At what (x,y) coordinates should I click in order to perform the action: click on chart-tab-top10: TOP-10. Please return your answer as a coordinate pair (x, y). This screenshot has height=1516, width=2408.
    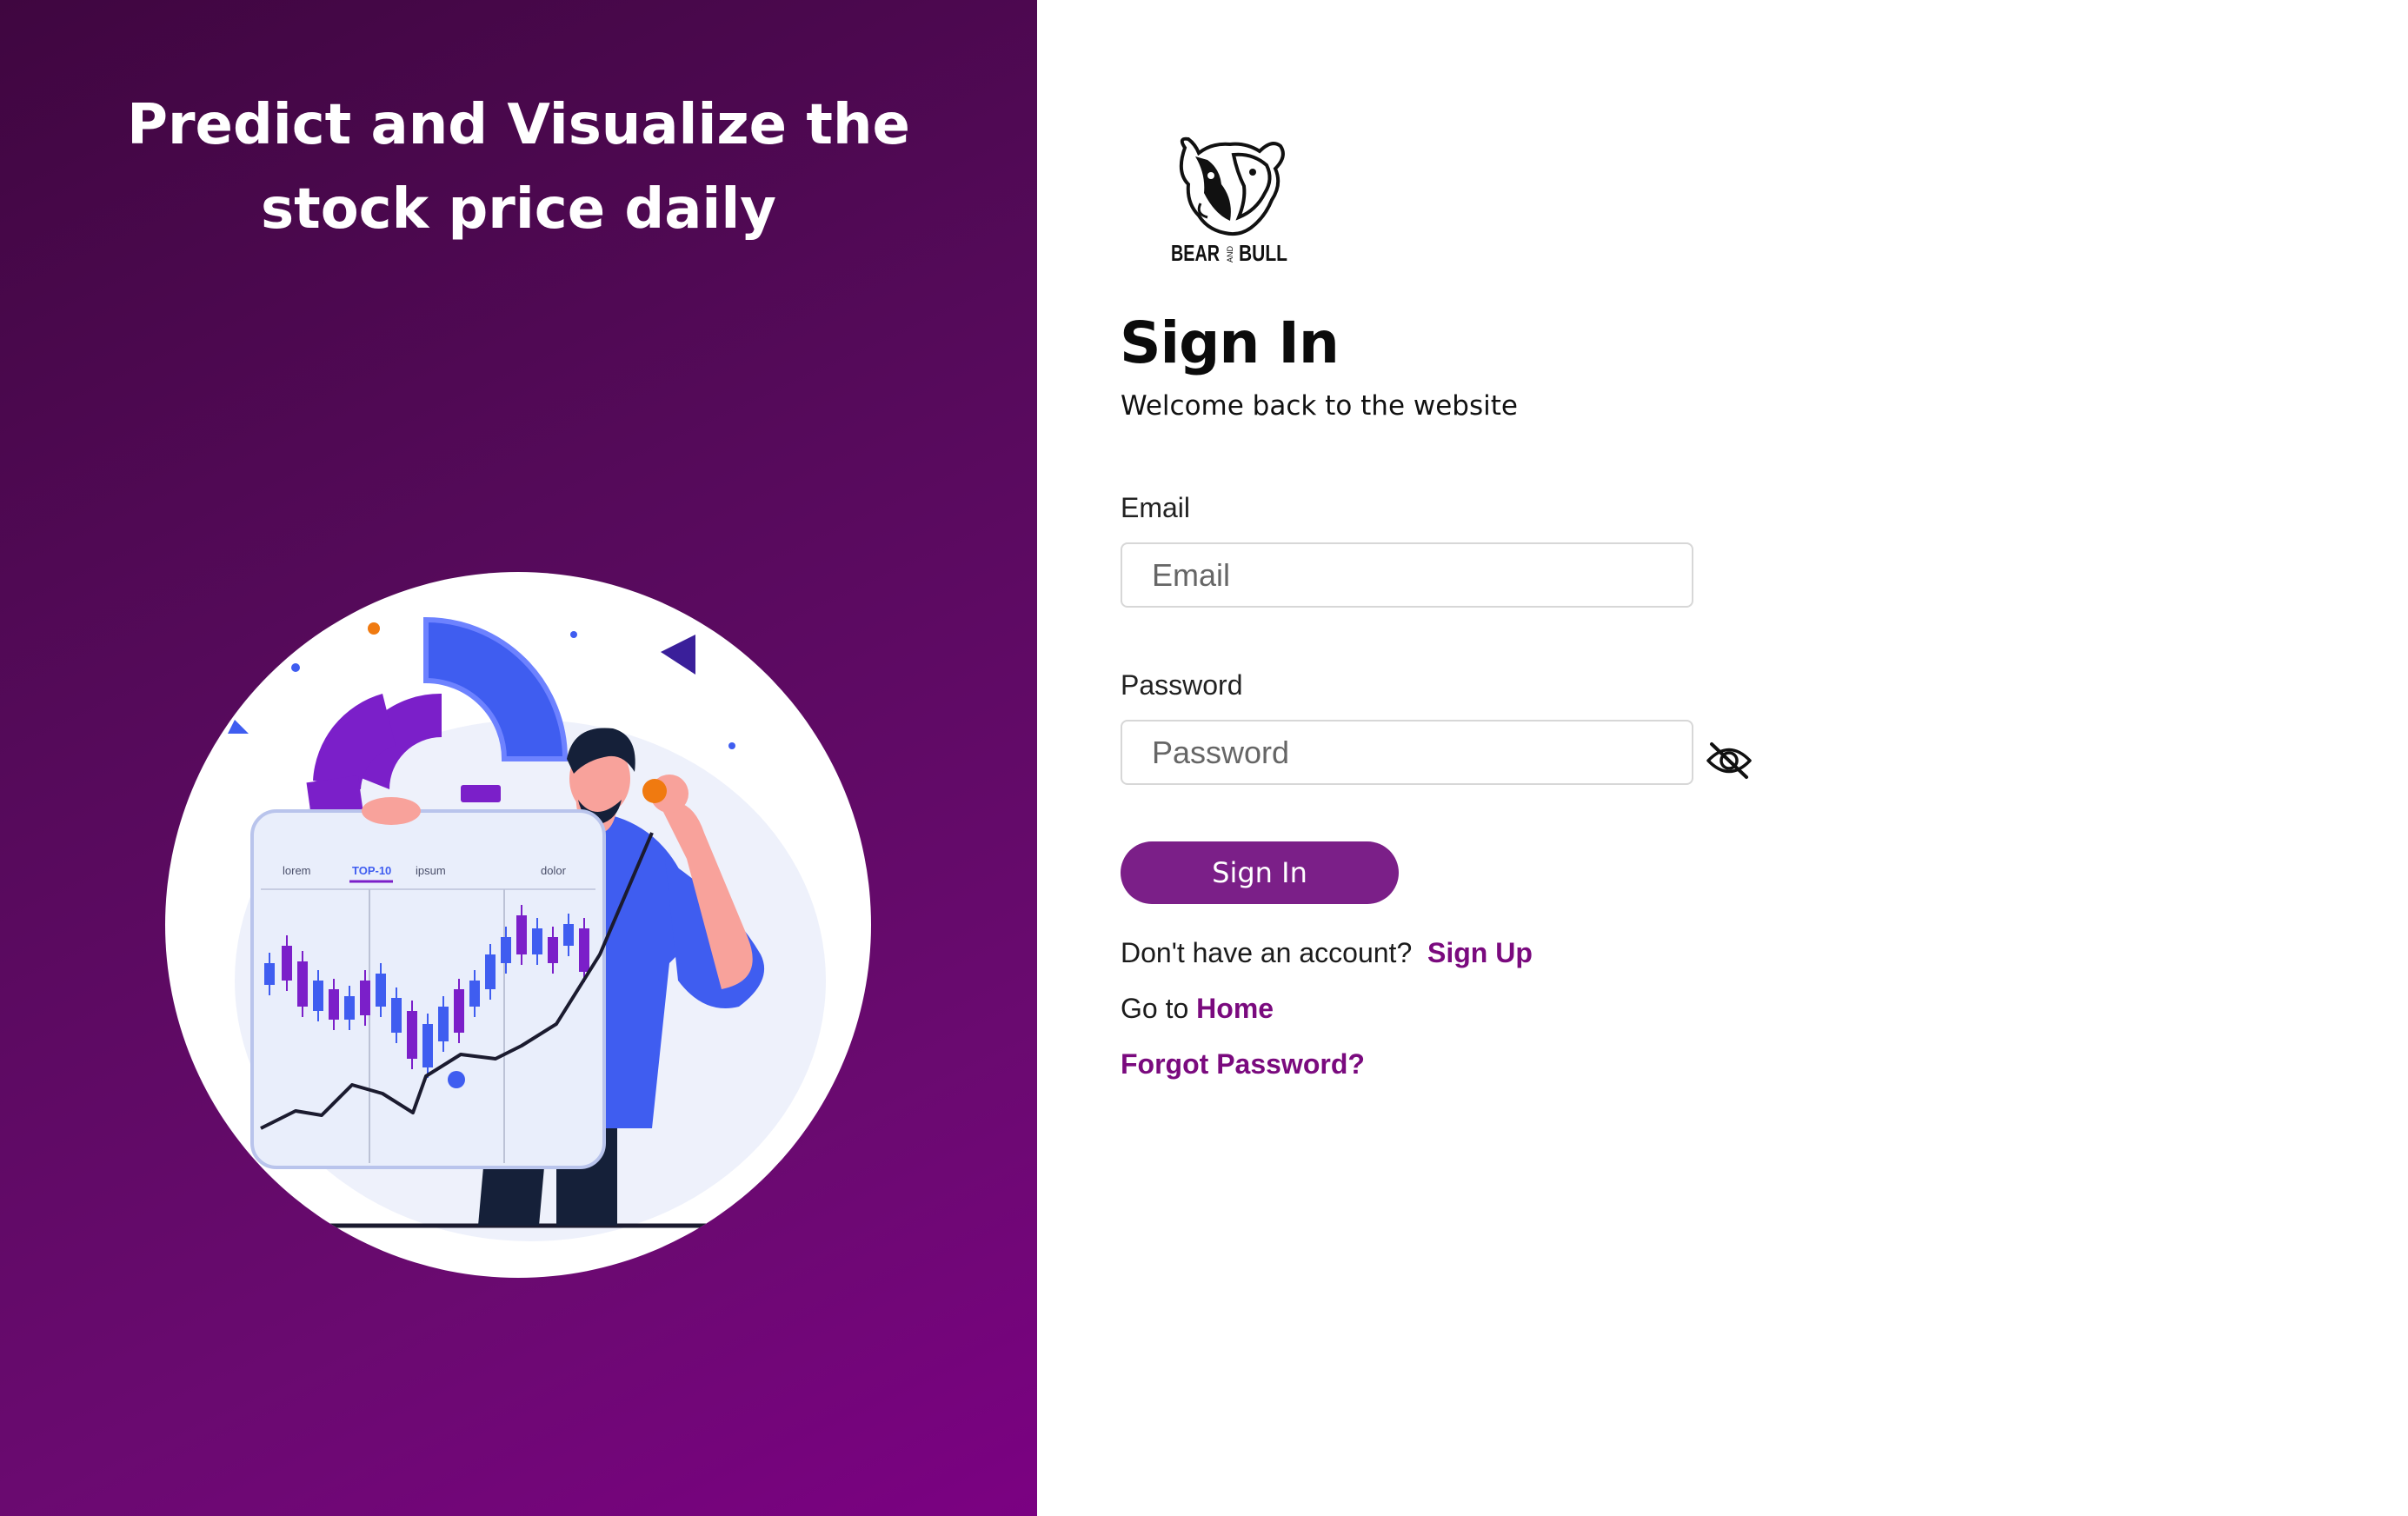
    Looking at the image, I should click on (371, 870).